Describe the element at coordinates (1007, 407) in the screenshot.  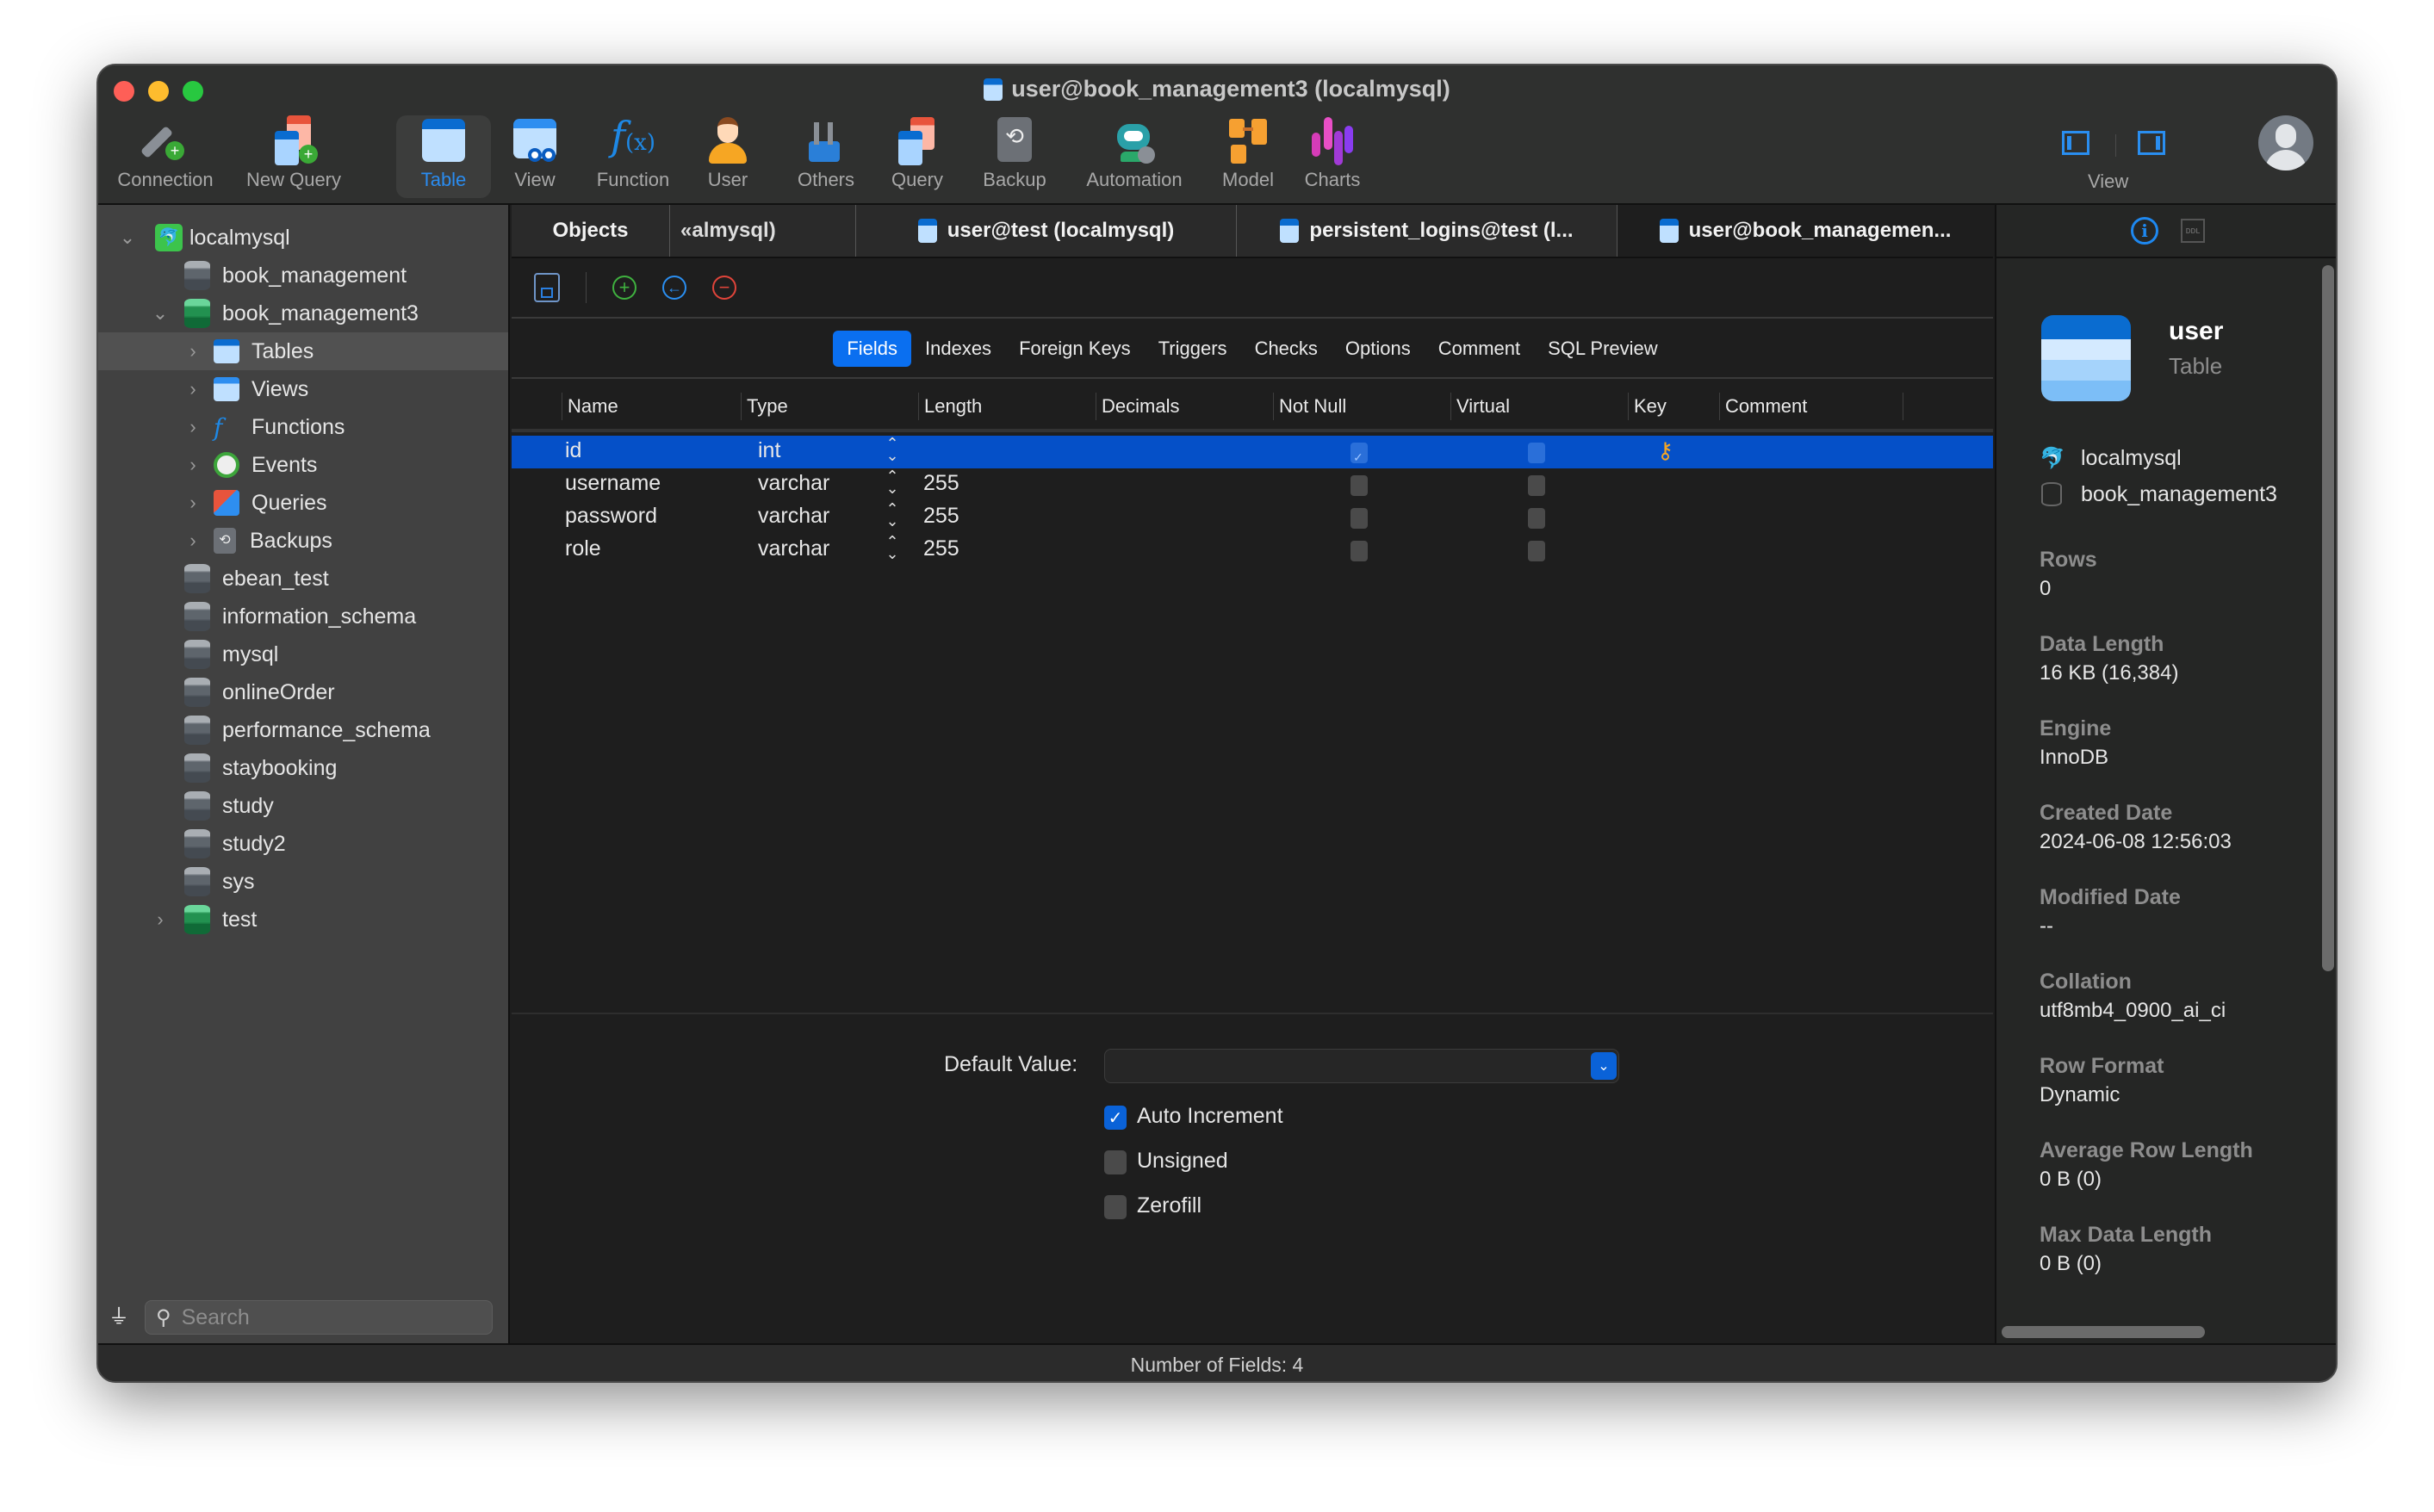
I see `column-header-length: Length` at that location.